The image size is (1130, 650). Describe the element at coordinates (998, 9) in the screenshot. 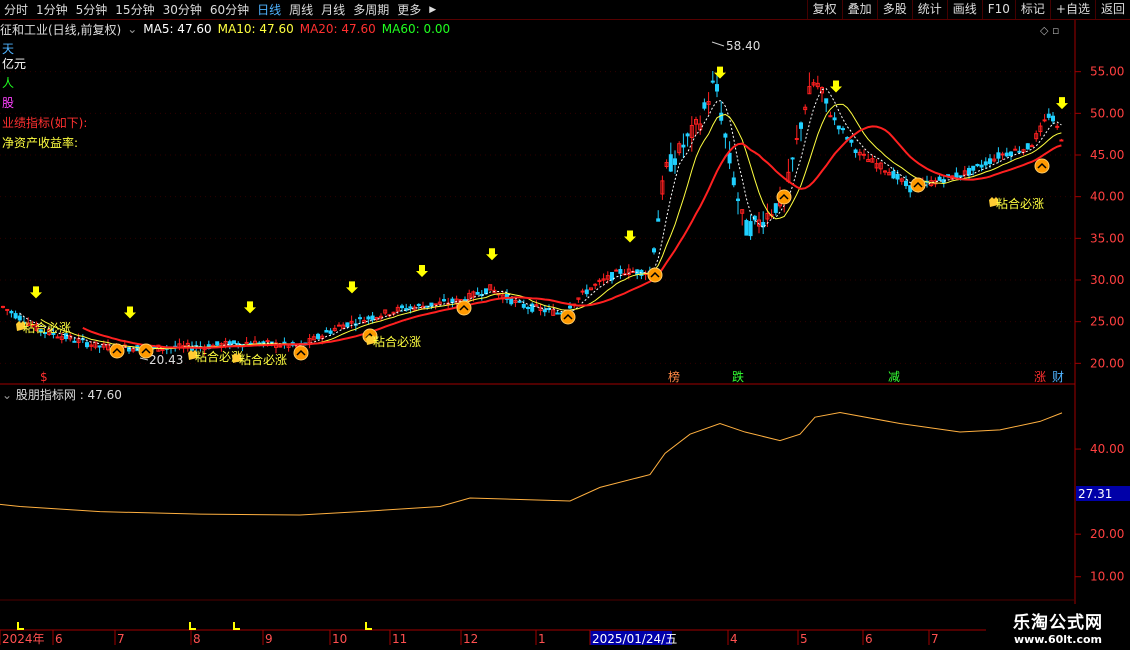

I see `toolbar-button: F10` at that location.